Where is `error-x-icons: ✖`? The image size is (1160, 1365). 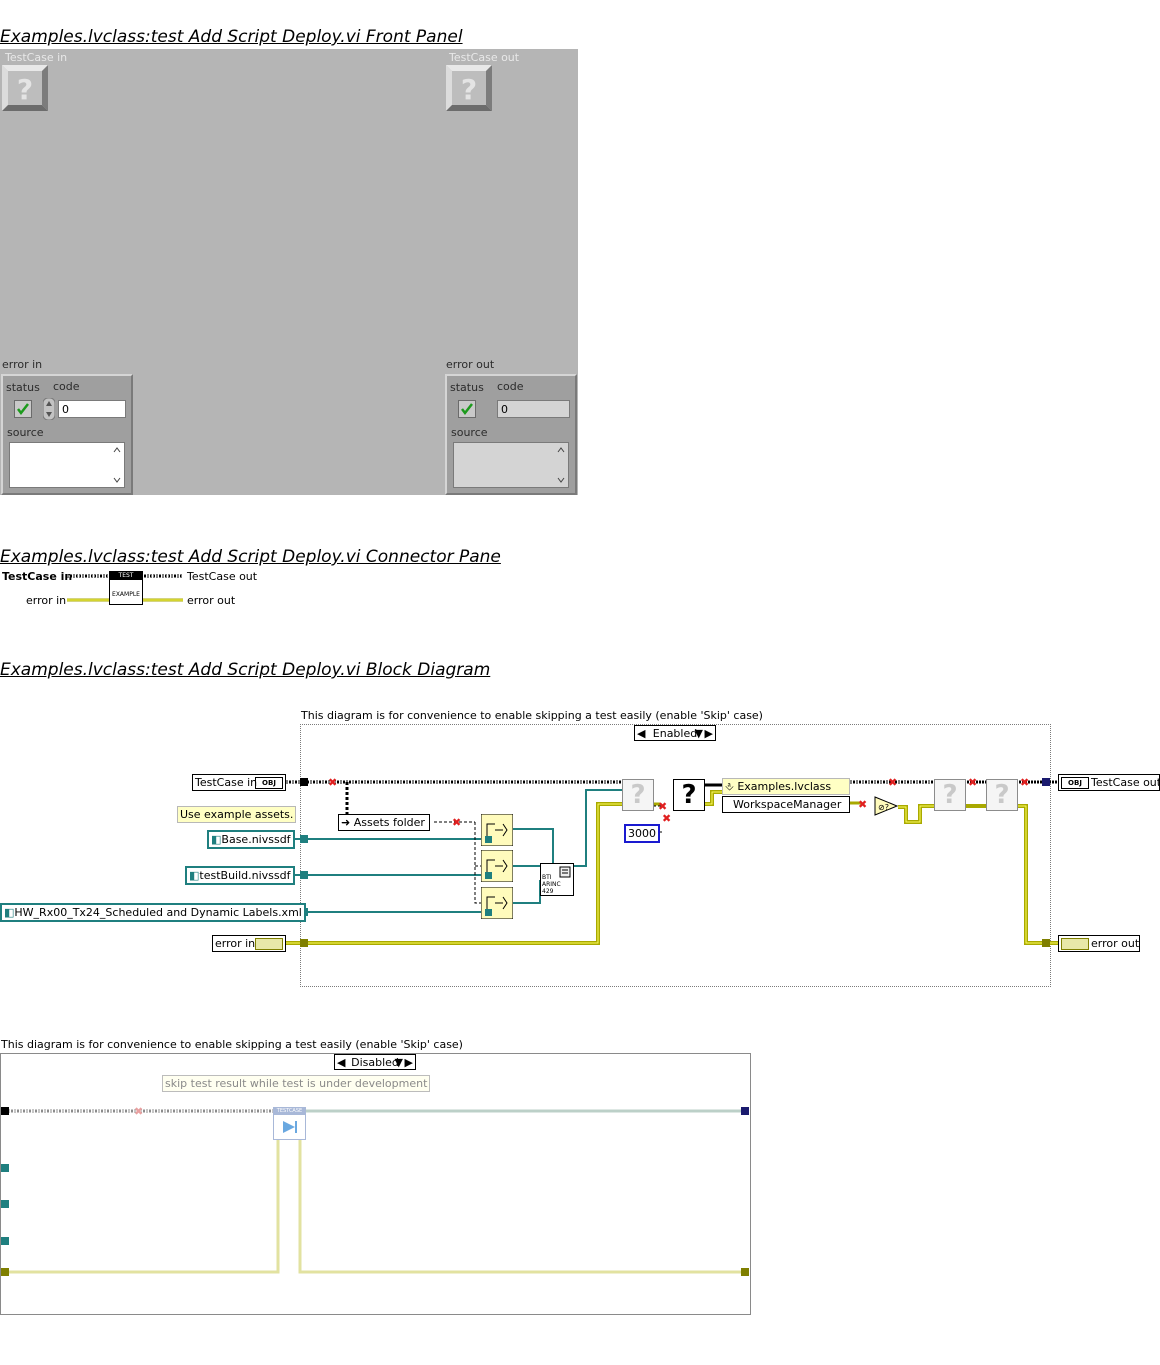 error-x-icons: ✖ is located at coordinates (138, 1111).